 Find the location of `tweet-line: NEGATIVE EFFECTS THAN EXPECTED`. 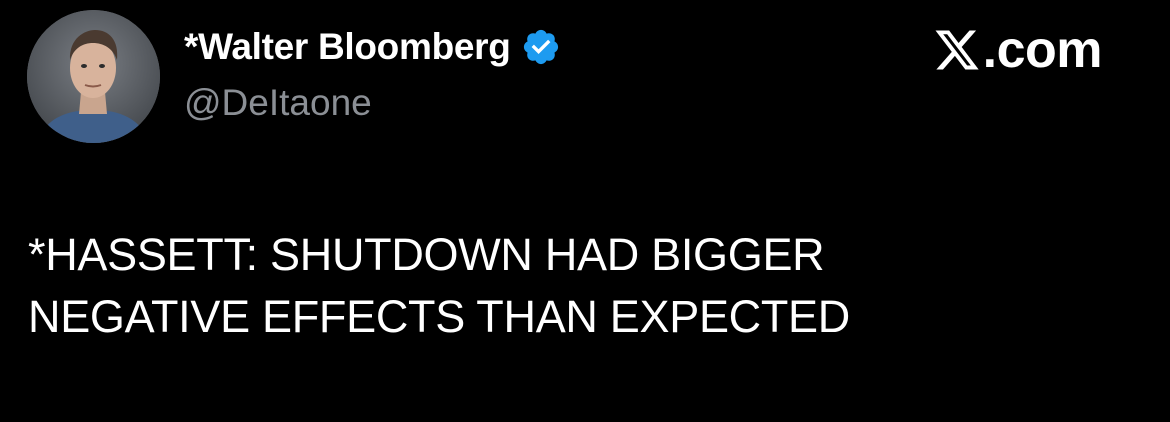

tweet-line: NEGATIVE EFFECTS THAN EXPECTED is located at coordinates (439, 316).